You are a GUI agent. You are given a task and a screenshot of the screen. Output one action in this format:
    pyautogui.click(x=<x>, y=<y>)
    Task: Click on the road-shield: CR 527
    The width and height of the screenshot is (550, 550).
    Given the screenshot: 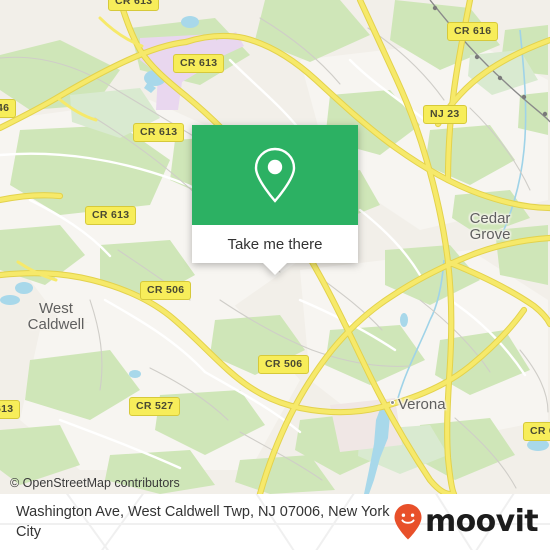 What is the action you would take?
    pyautogui.click(x=155, y=406)
    